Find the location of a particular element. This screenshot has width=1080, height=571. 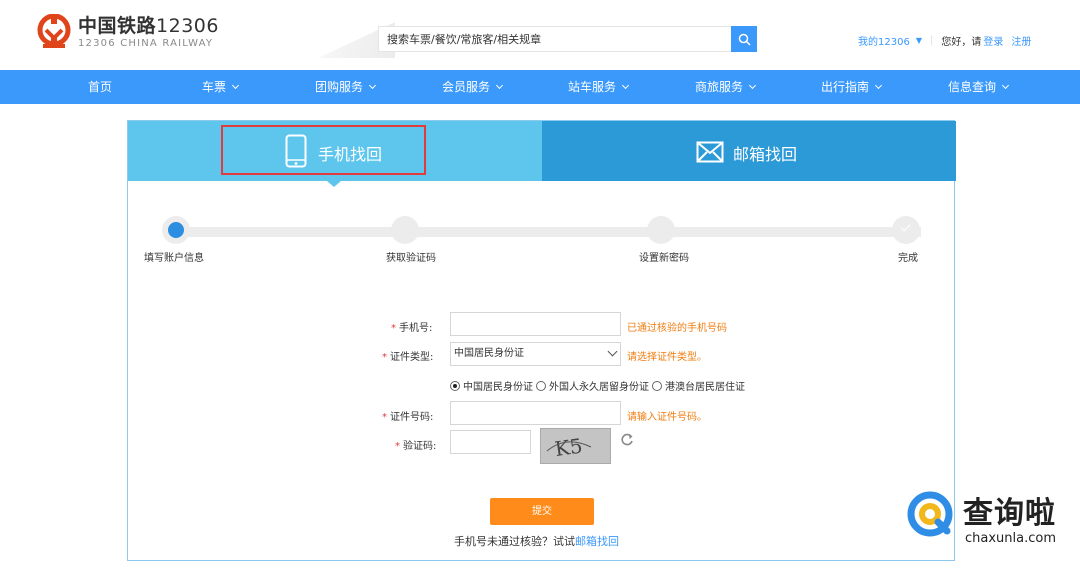

radio-hmt-id: 港澳台居民居住证 is located at coordinates (698, 385).